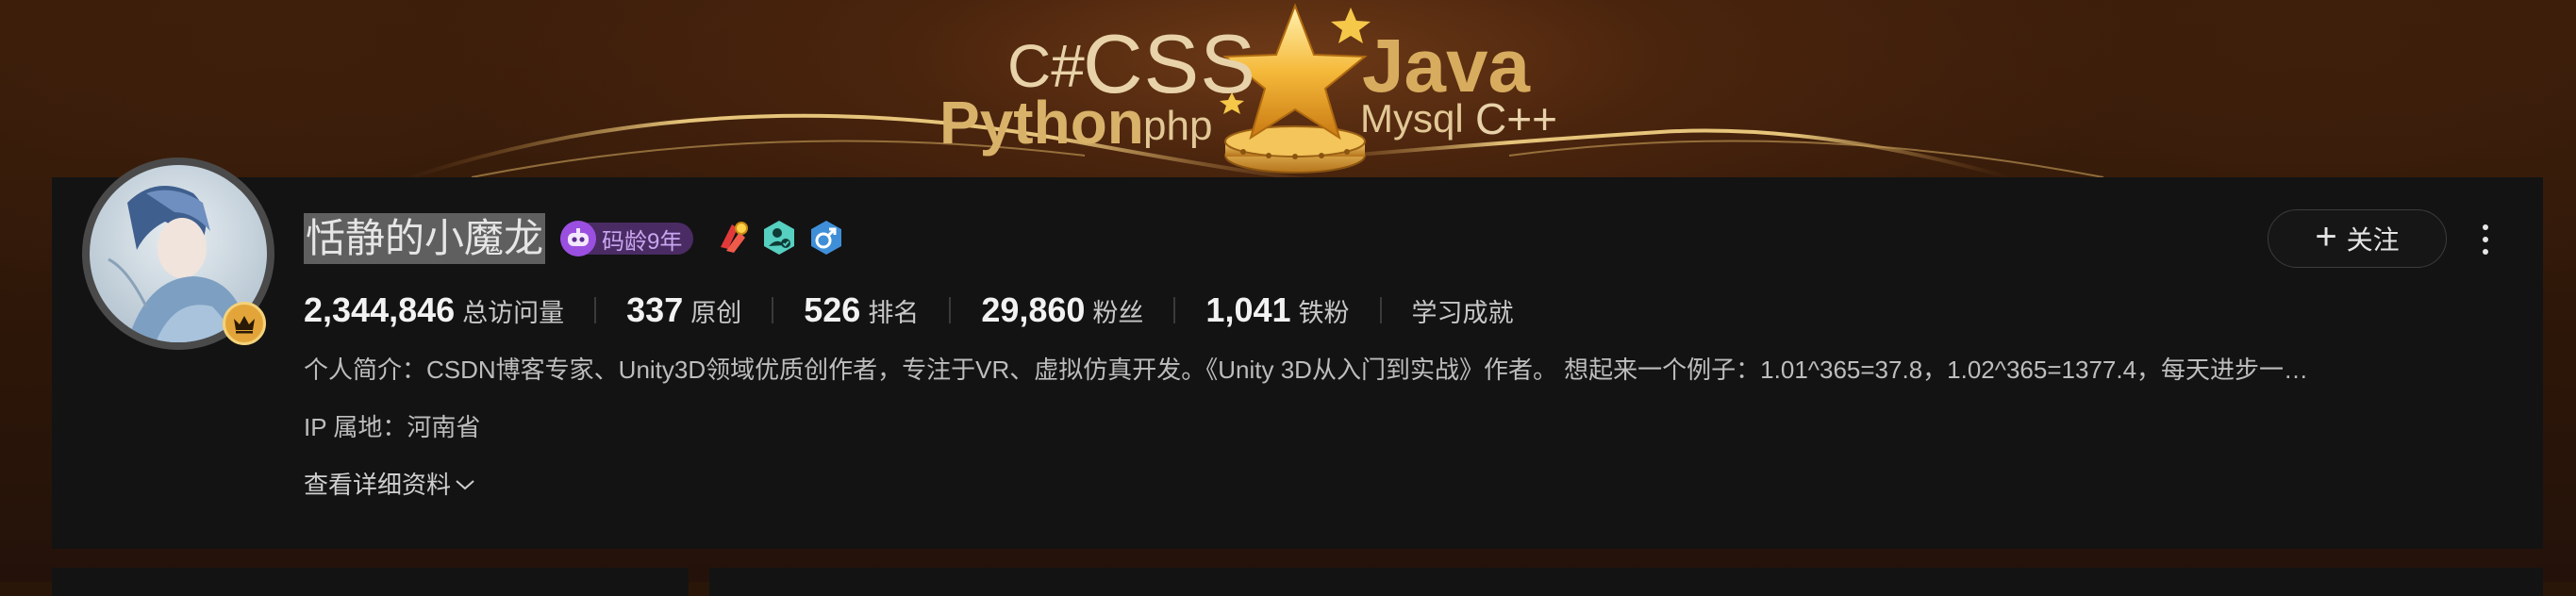 This screenshot has height=596, width=2576. What do you see at coordinates (1626, 582) in the screenshot?
I see `right-panel` at bounding box center [1626, 582].